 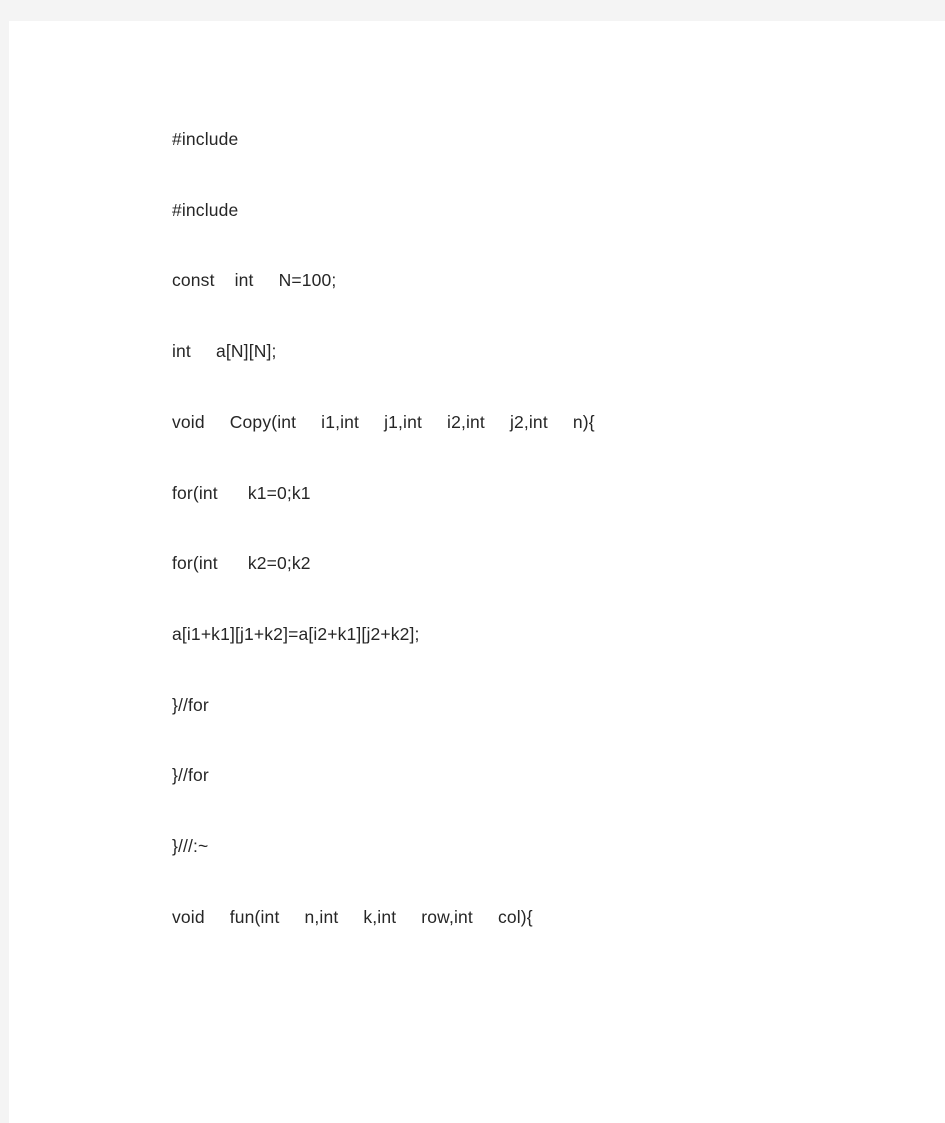 What do you see at coordinates (241, 492) in the screenshot?
I see `code-line: for(int k1=0;k1` at bounding box center [241, 492].